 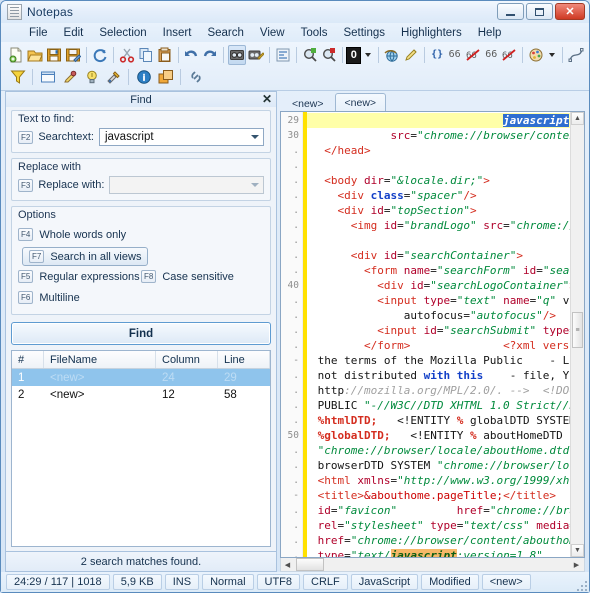 What do you see at coordinates (506, 582) in the screenshot?
I see `status-filename: <new>` at bounding box center [506, 582].